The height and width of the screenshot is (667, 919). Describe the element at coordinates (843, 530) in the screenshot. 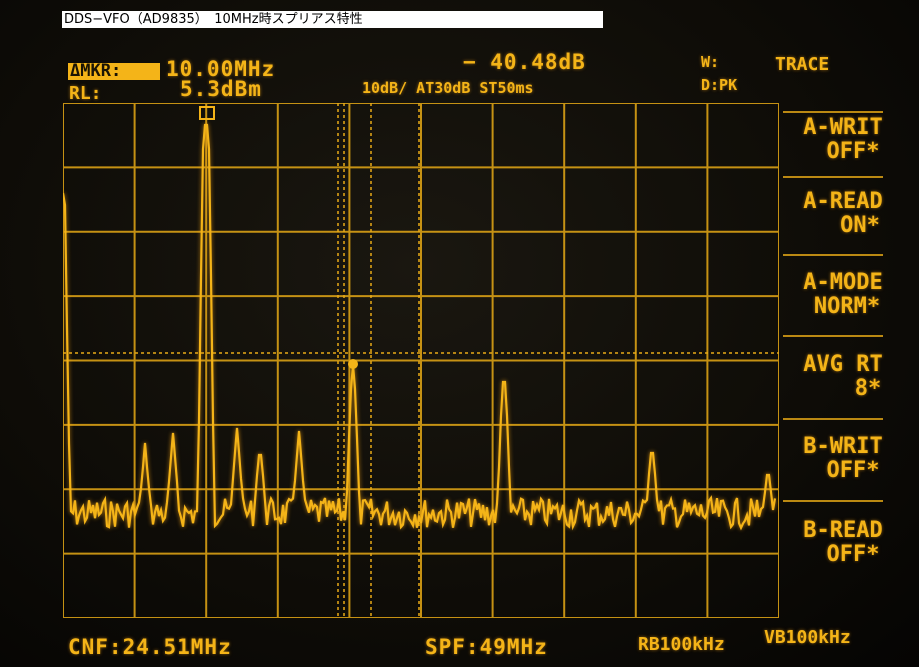

I see `softkey-line1: B-READ` at that location.